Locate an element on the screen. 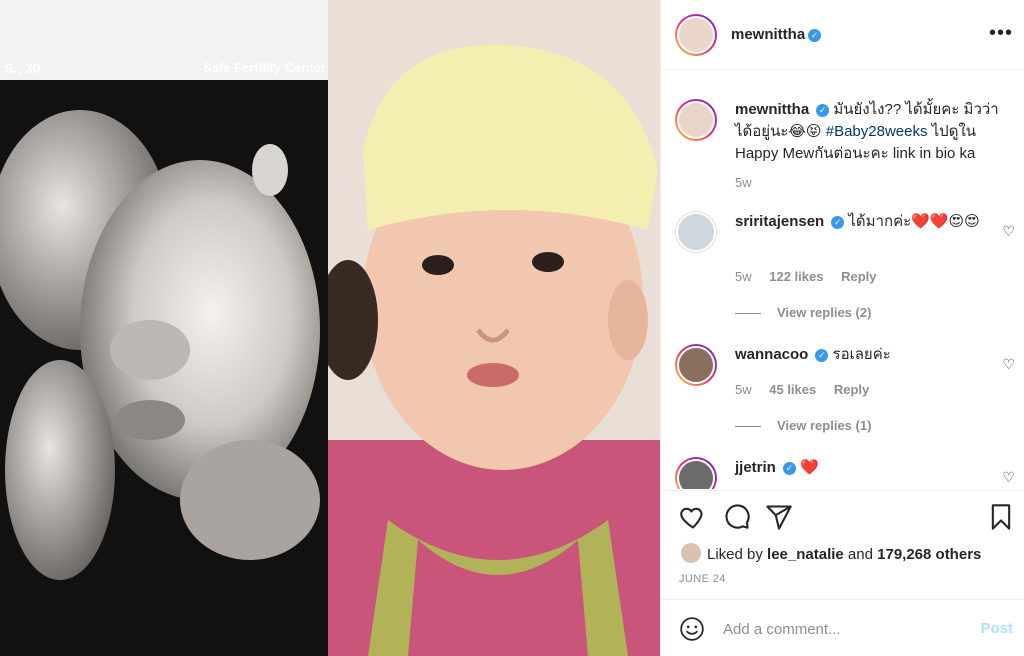 The image size is (1024, 656). comment-likes: 122 likes is located at coordinates (796, 276).